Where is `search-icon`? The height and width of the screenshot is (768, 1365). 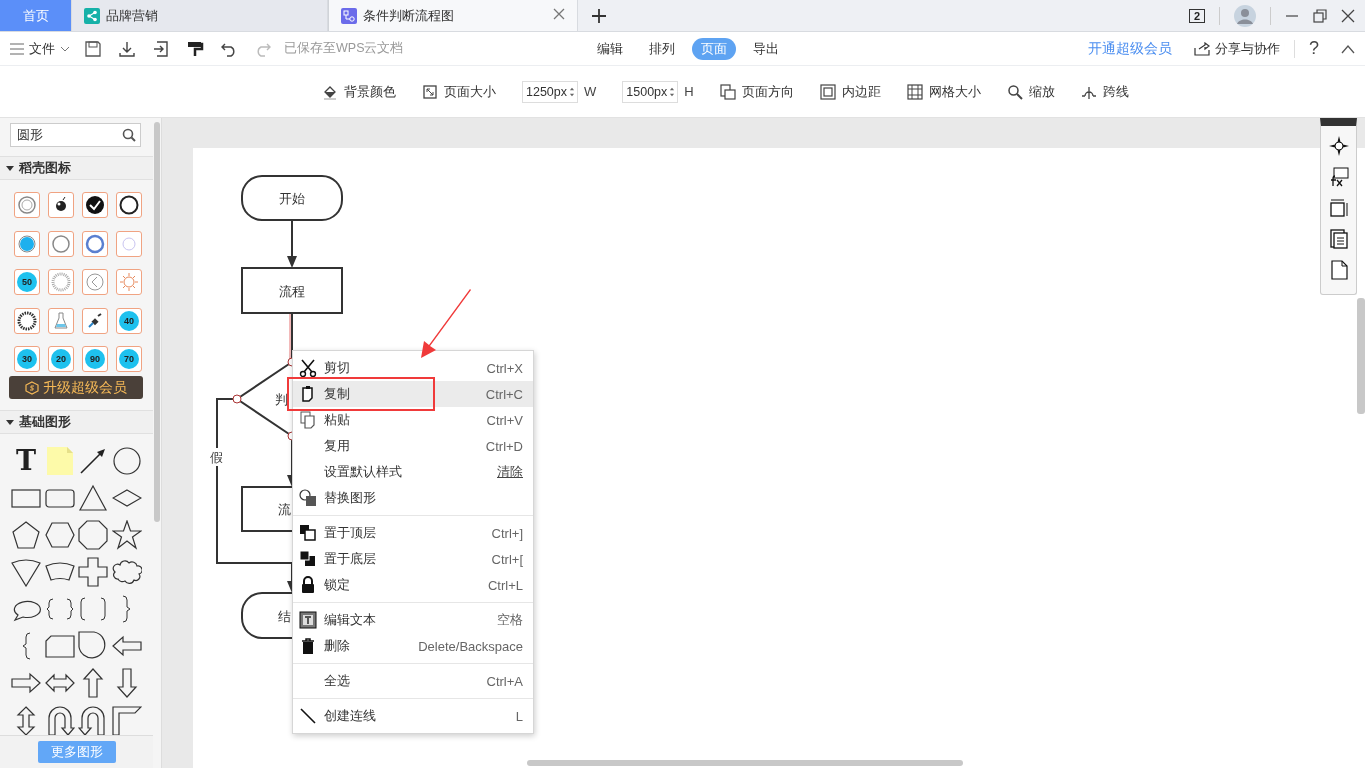 search-icon is located at coordinates (129, 135).